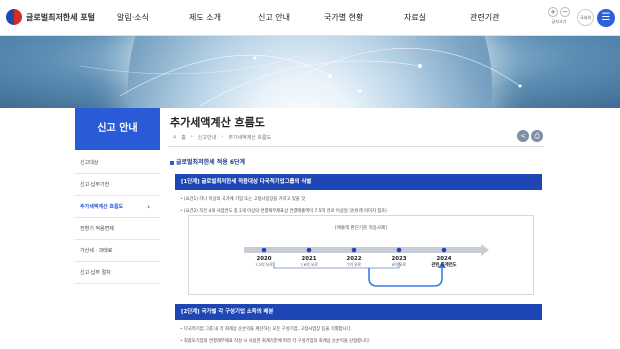  I want to click on sidebar-item-exemption: 전환기 적용면제, so click(117, 229).